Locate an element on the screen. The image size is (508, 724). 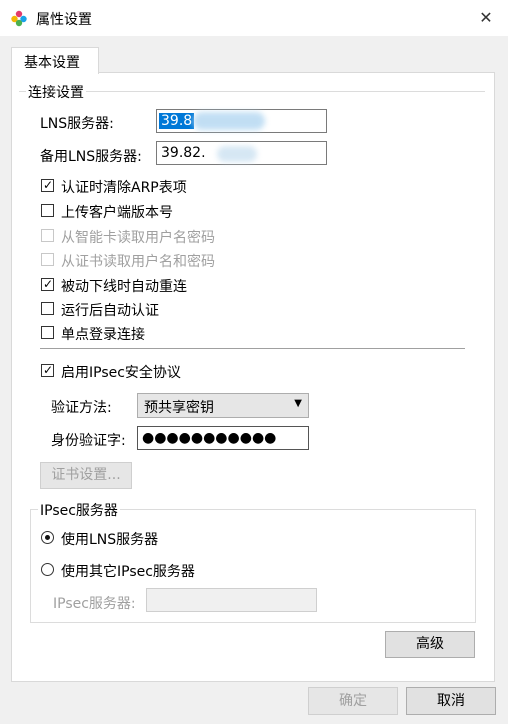
option-checkbox-4: 从证书读取用户名和密码 is located at coordinates (160, 260).